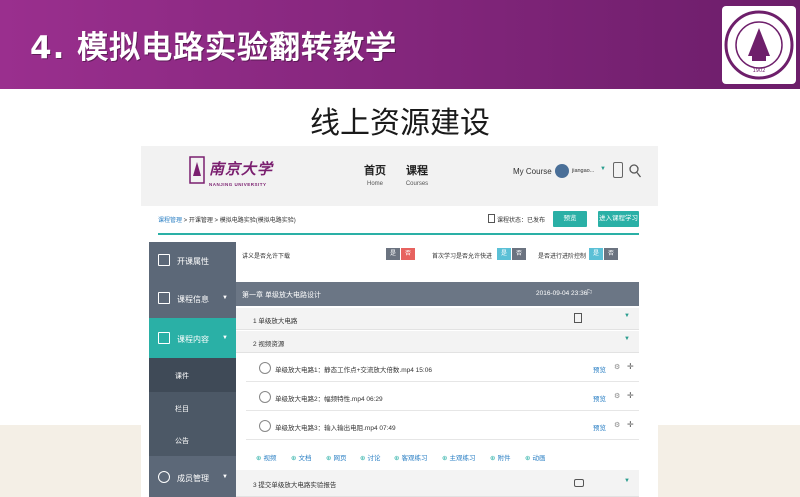  Describe the element at coordinates (437, 319) in the screenshot. I see `section-row: 1 单级放大电路 ▼` at that location.